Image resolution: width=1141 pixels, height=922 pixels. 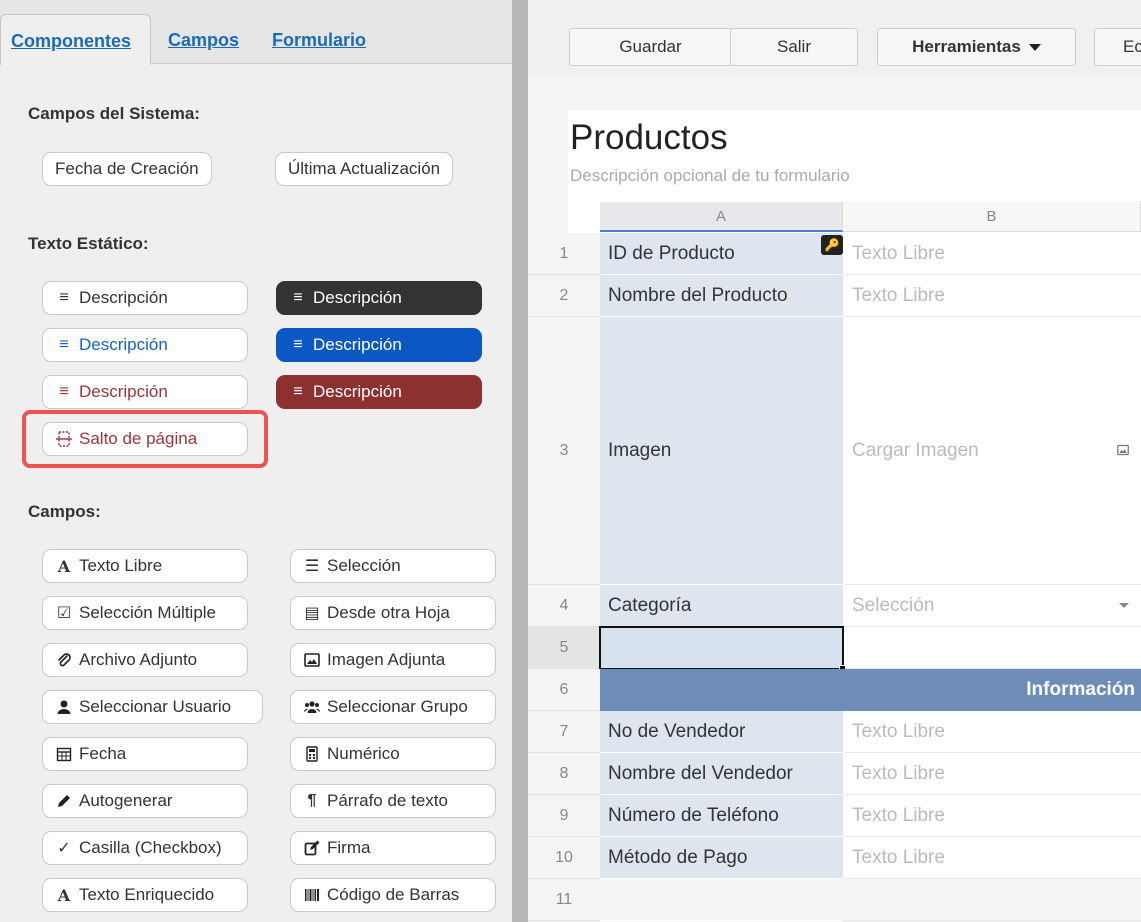 I want to click on paperclip-icon, so click(x=64, y=660).